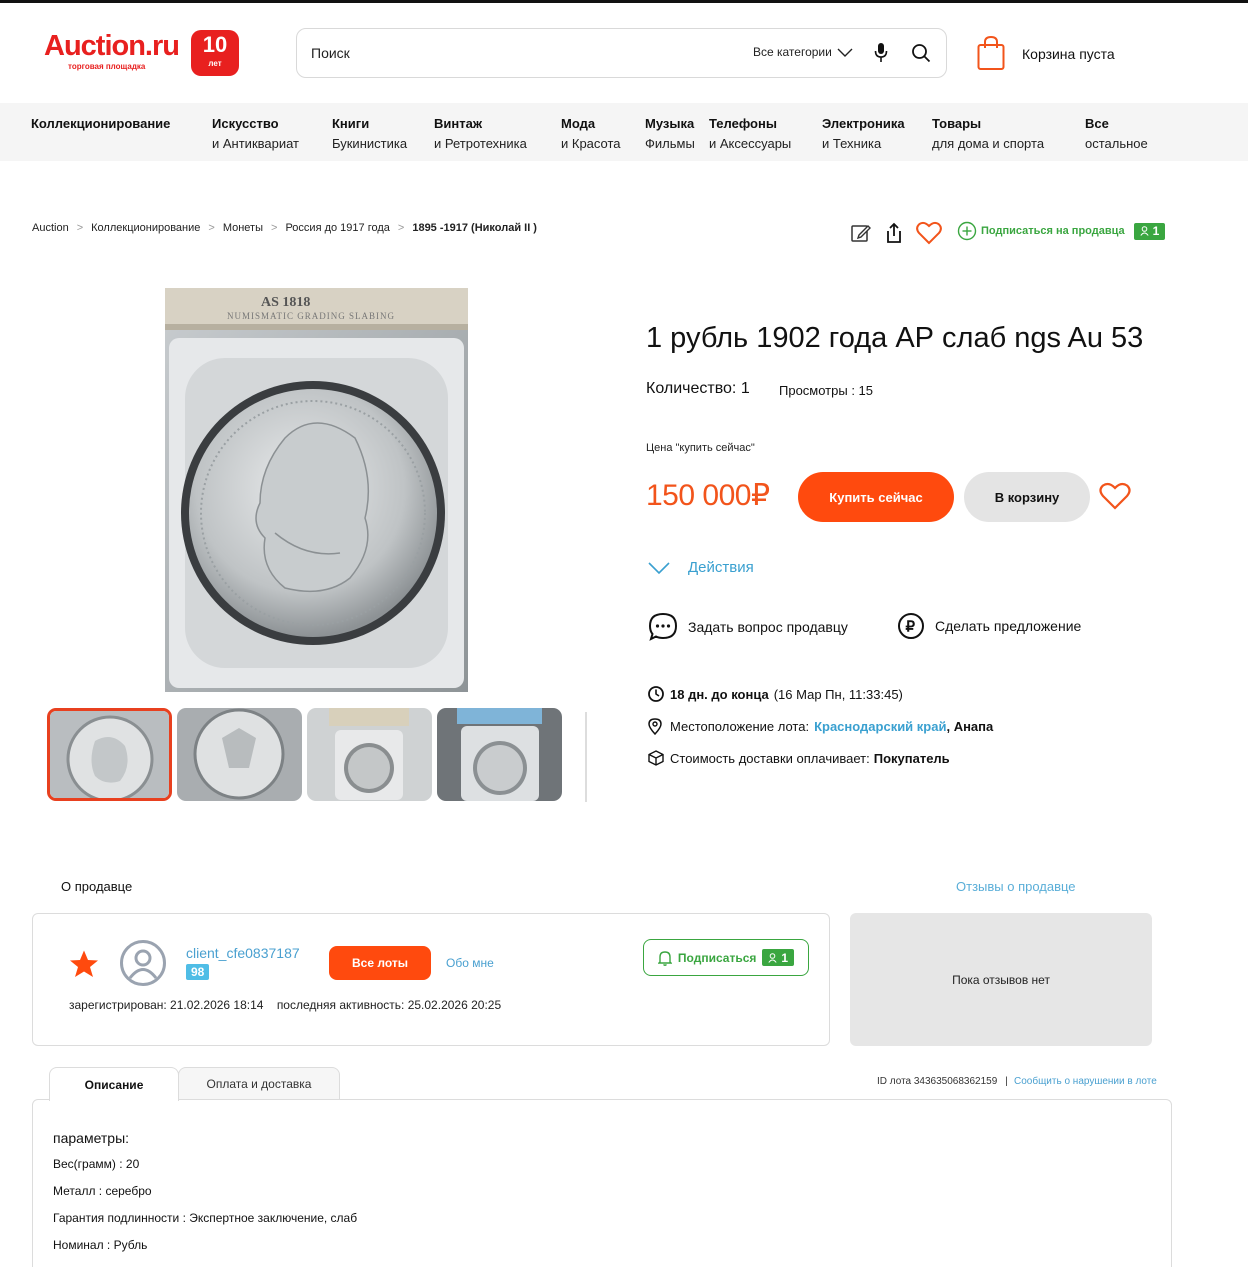 Image resolution: width=1248 pixels, height=1267 pixels. What do you see at coordinates (876, 497) in the screenshot?
I see `buy-now-button: Купить сейчас` at bounding box center [876, 497].